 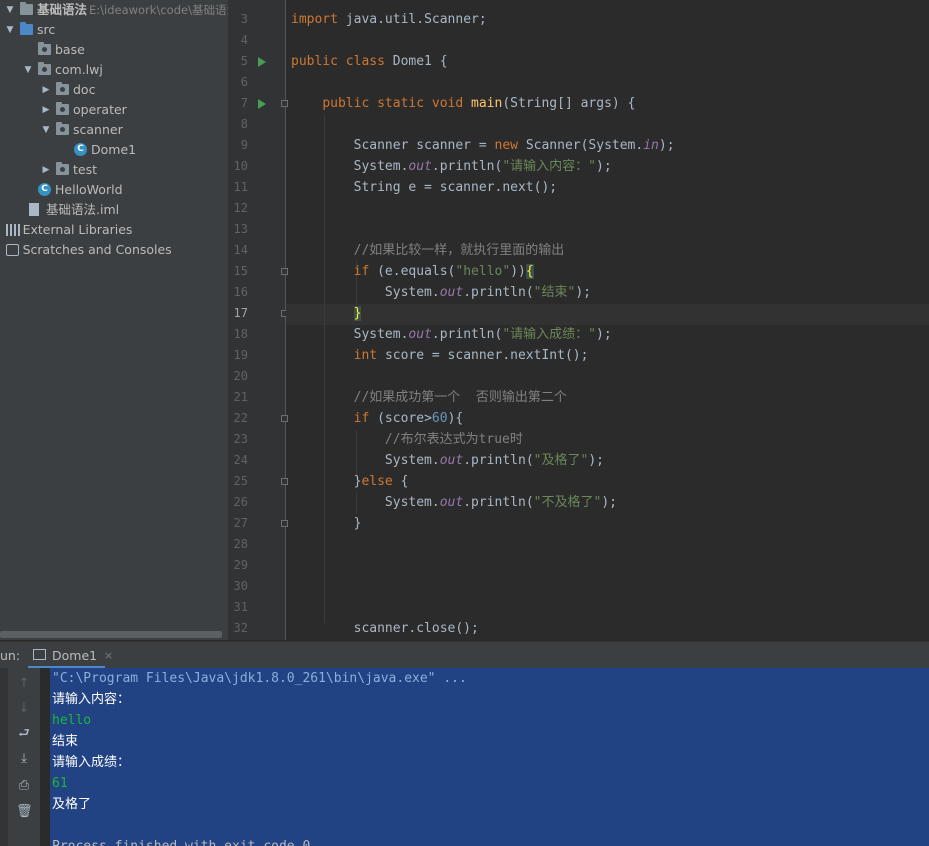 I want to click on code-line: System.out.println("结束");, so click(x=441, y=292).